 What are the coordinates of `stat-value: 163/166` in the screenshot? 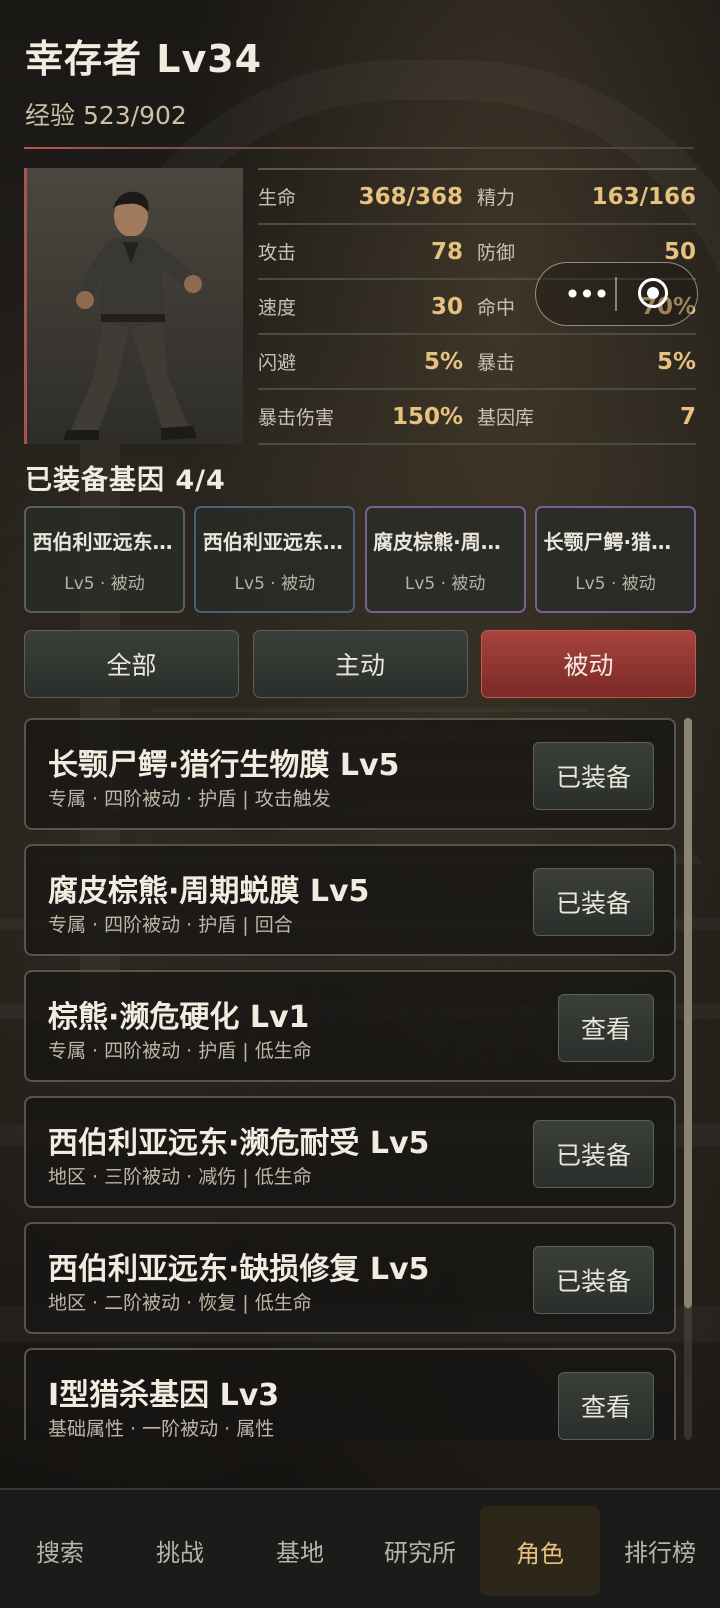 It's located at (643, 196).